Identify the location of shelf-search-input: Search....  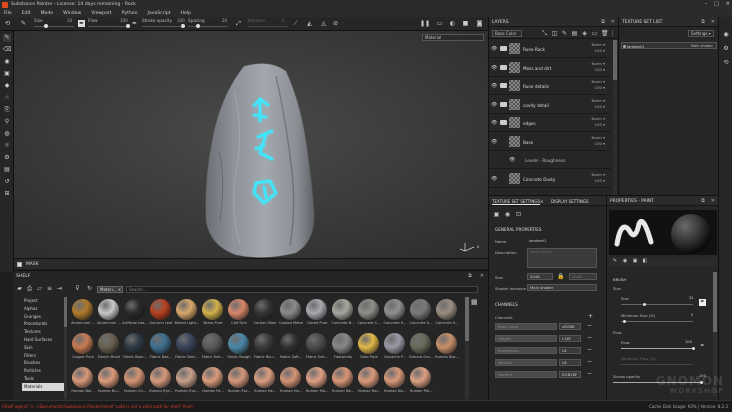
(302, 289).